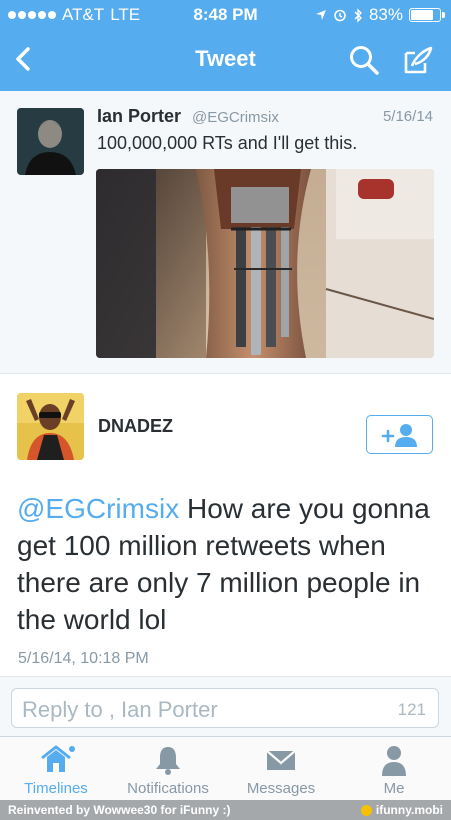  I want to click on reply-author-name: DNADEZ, so click(135, 426).